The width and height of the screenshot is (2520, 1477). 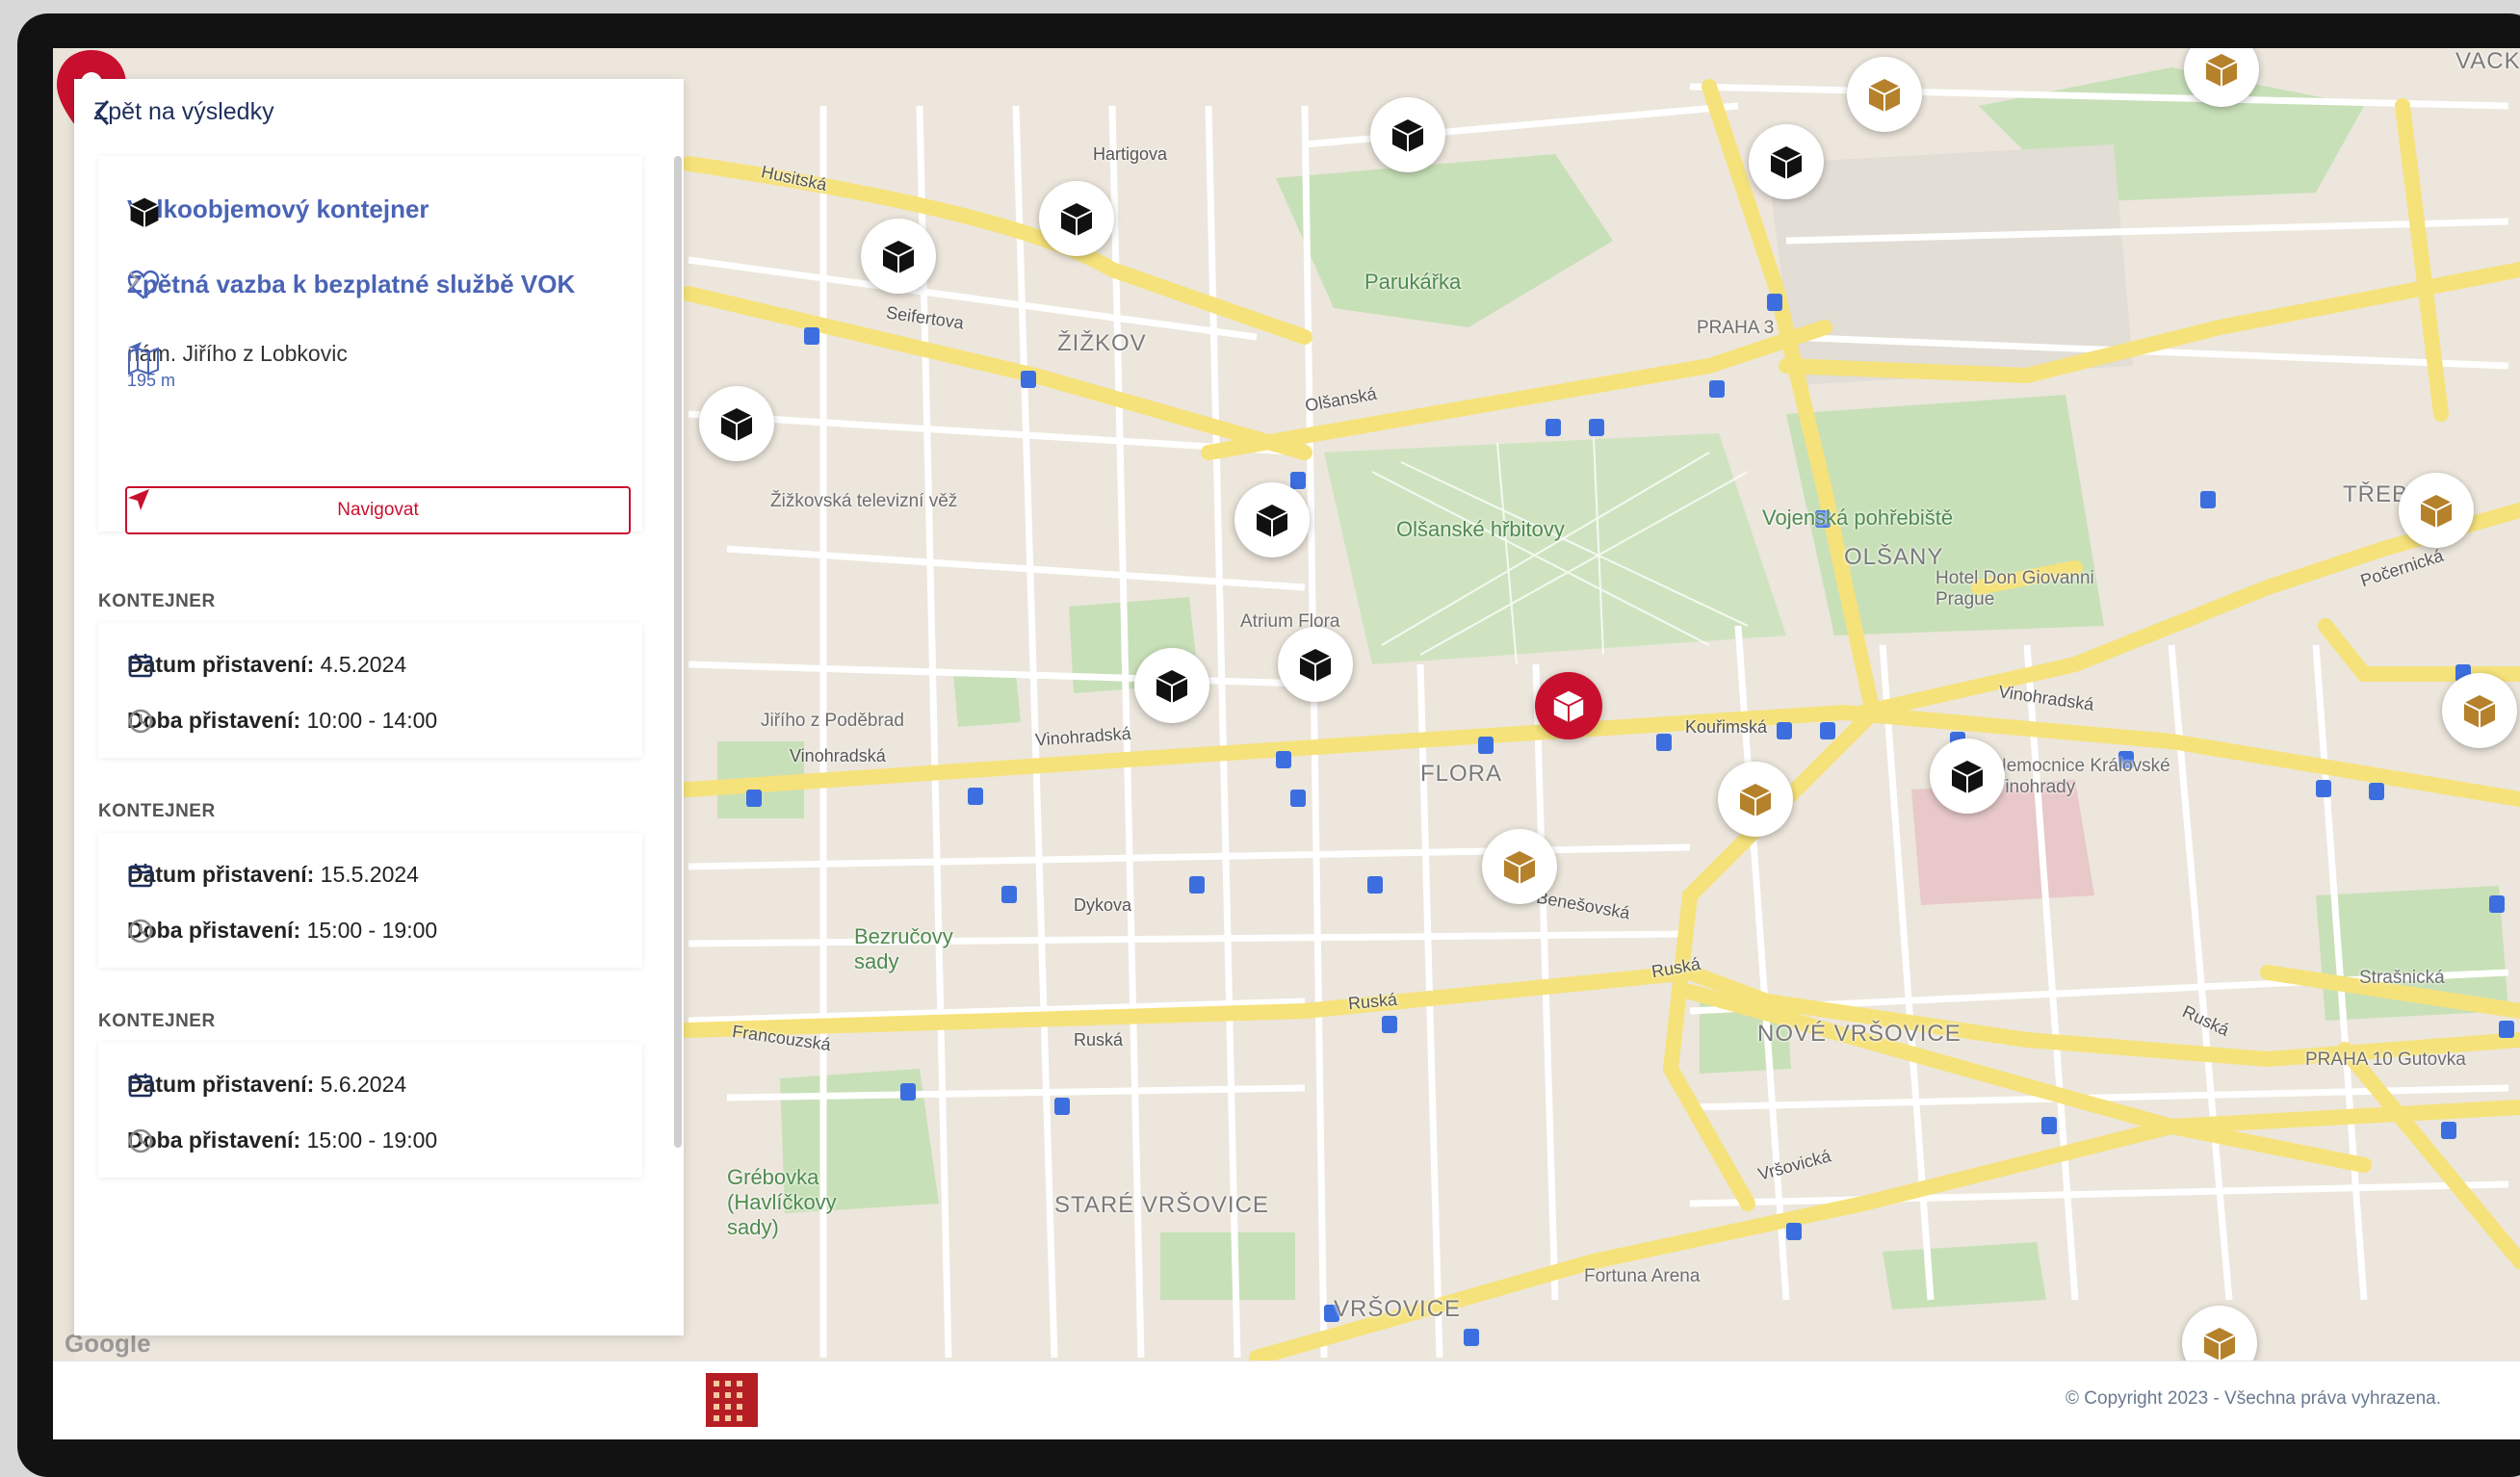 I want to click on praha-logo, so click(x=732, y=1400).